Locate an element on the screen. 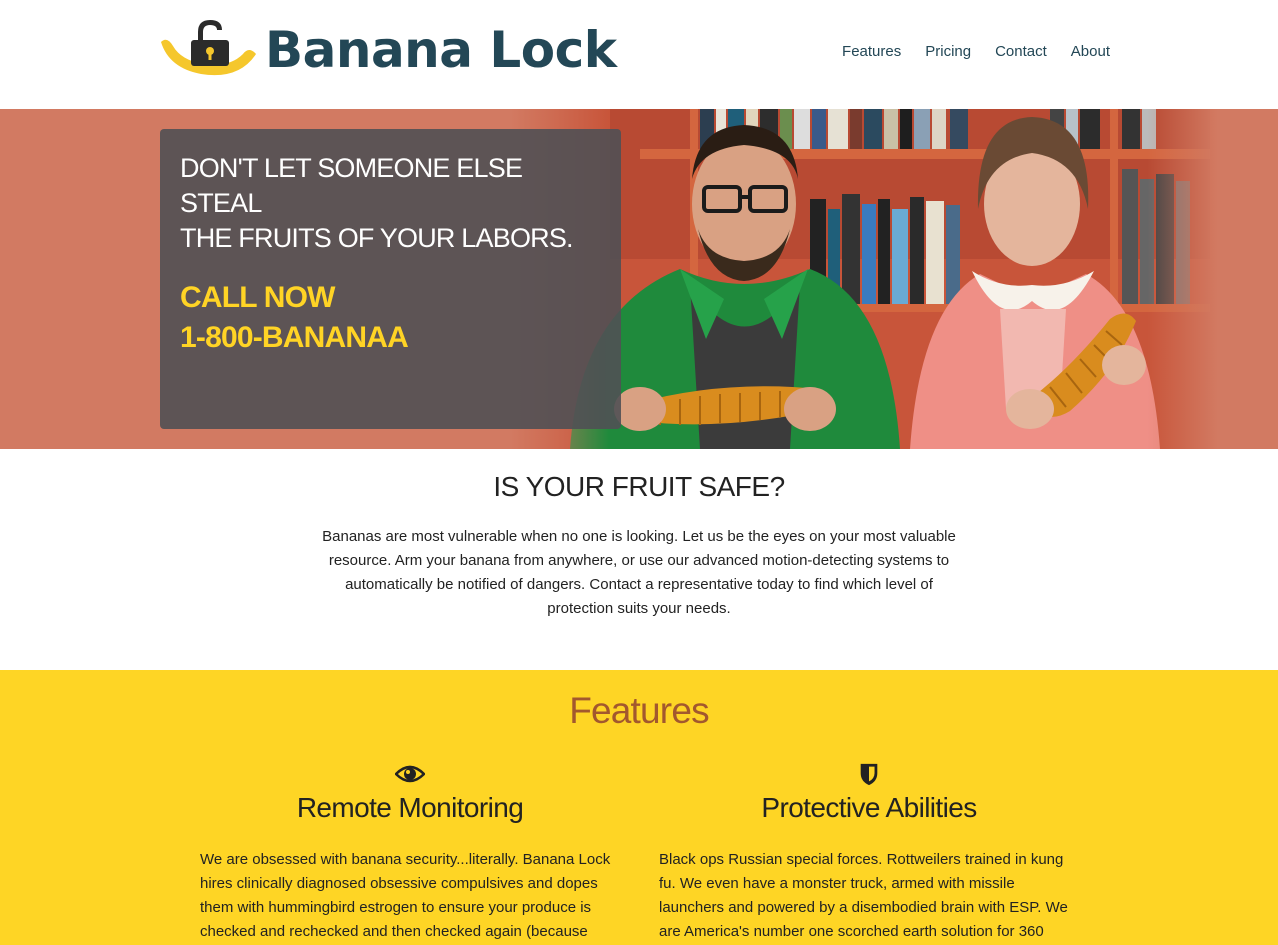 This screenshot has height=945, width=1278. cta-phone-number: 1-800-BANANAA is located at coordinates (294, 337).